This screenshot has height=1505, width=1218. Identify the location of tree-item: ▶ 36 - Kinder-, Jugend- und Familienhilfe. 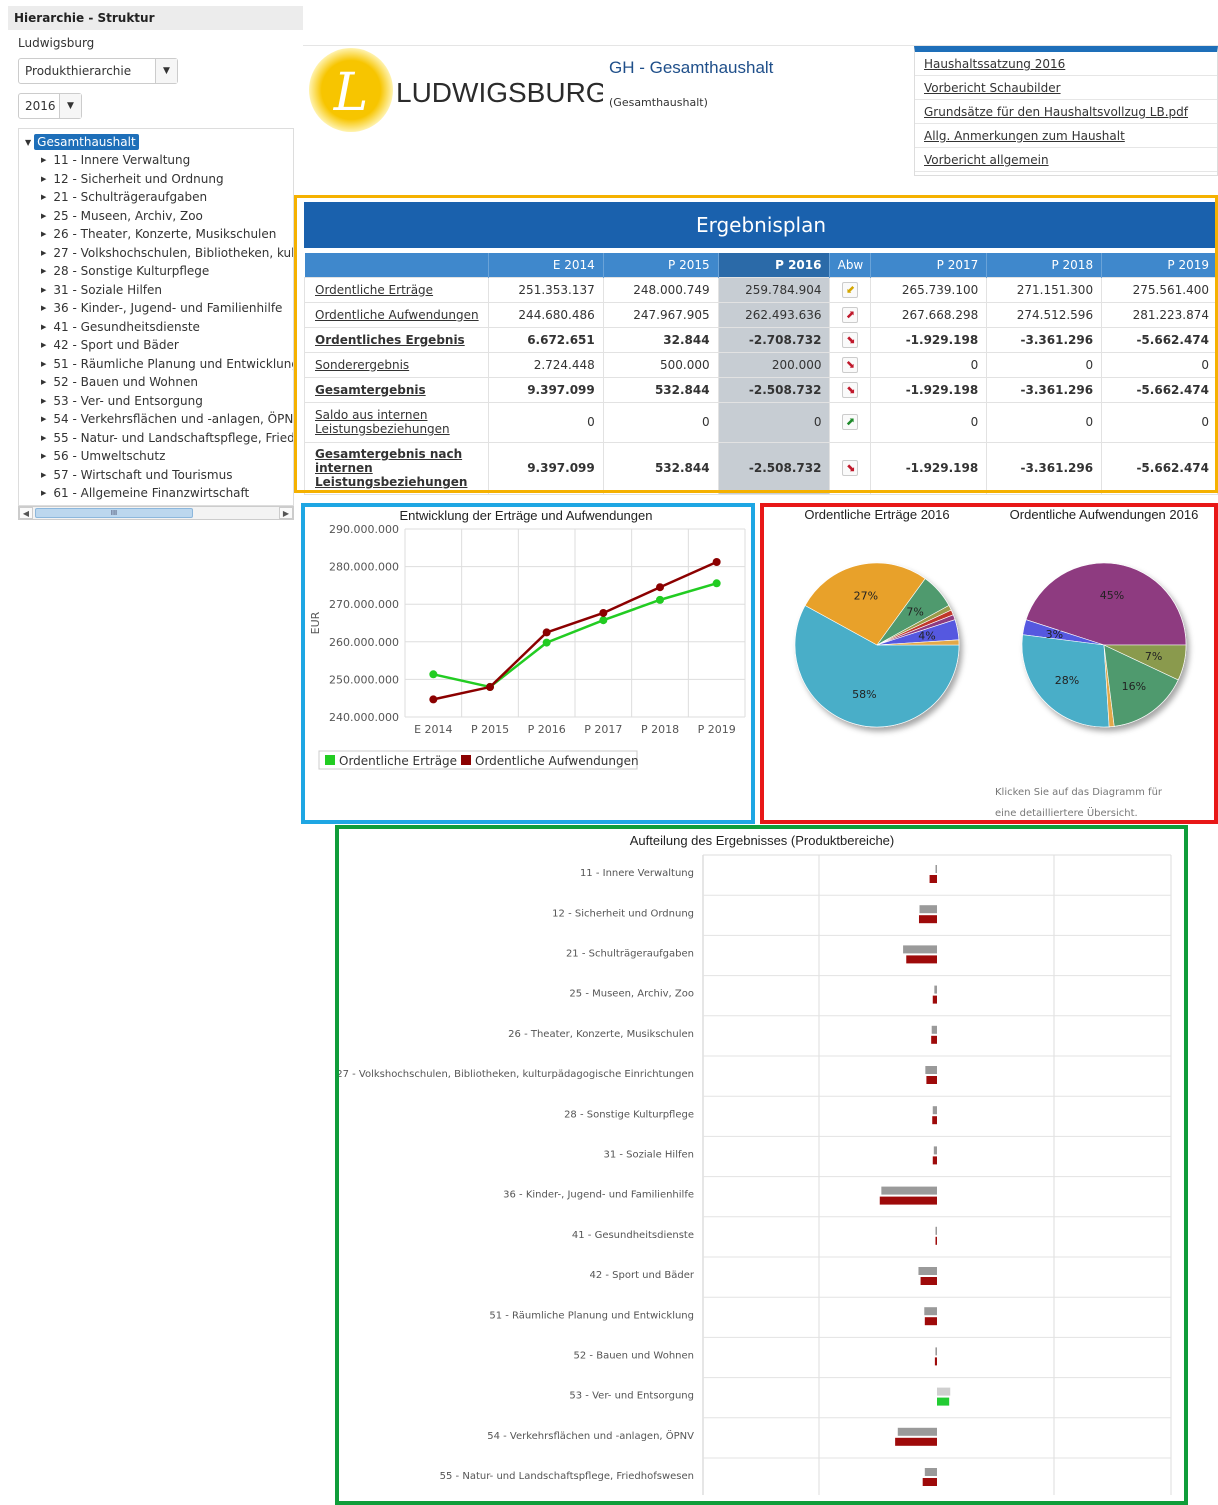
(159, 308).